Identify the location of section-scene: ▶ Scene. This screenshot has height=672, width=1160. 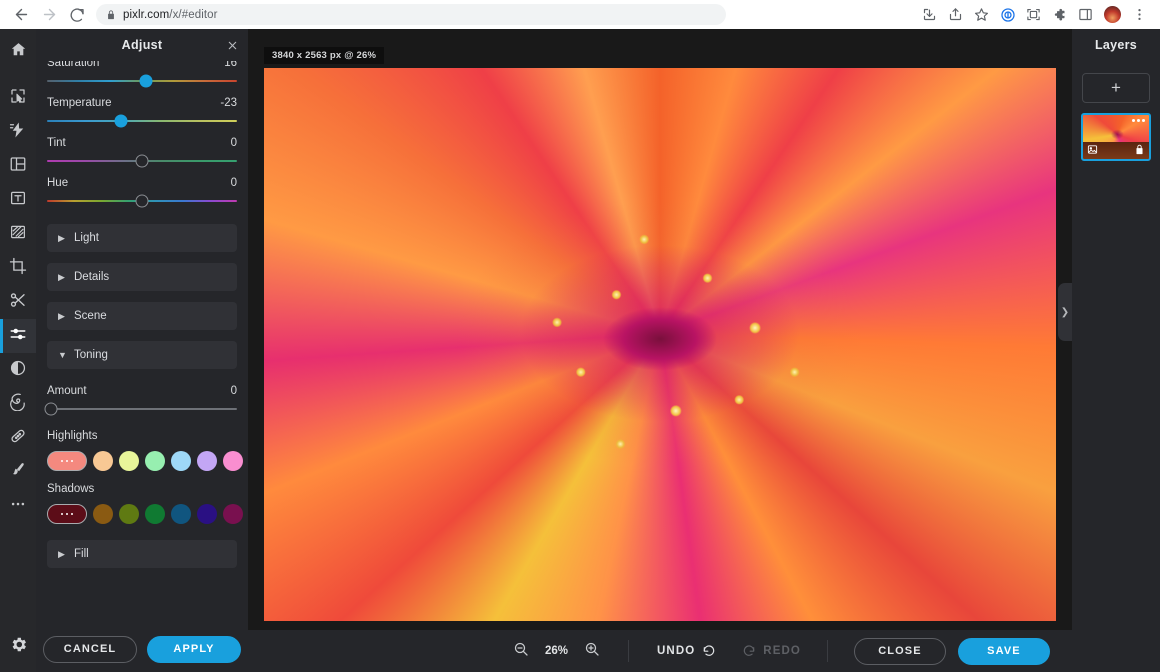
(142, 316).